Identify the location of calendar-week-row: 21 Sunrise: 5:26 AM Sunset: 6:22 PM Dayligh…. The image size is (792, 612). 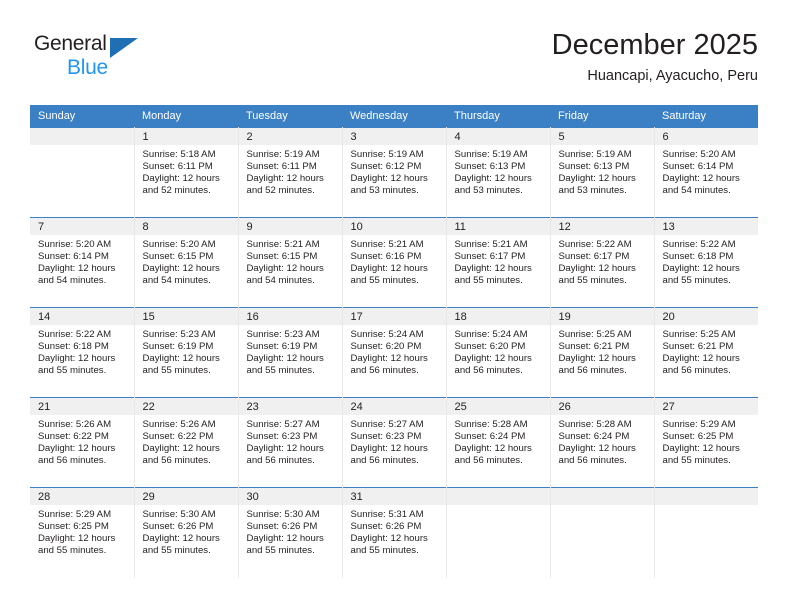
(394, 442).